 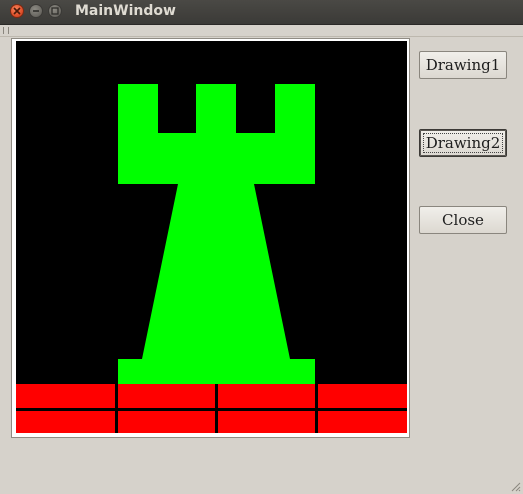 What do you see at coordinates (515, 486) in the screenshot?
I see `resize-grip-icon` at bounding box center [515, 486].